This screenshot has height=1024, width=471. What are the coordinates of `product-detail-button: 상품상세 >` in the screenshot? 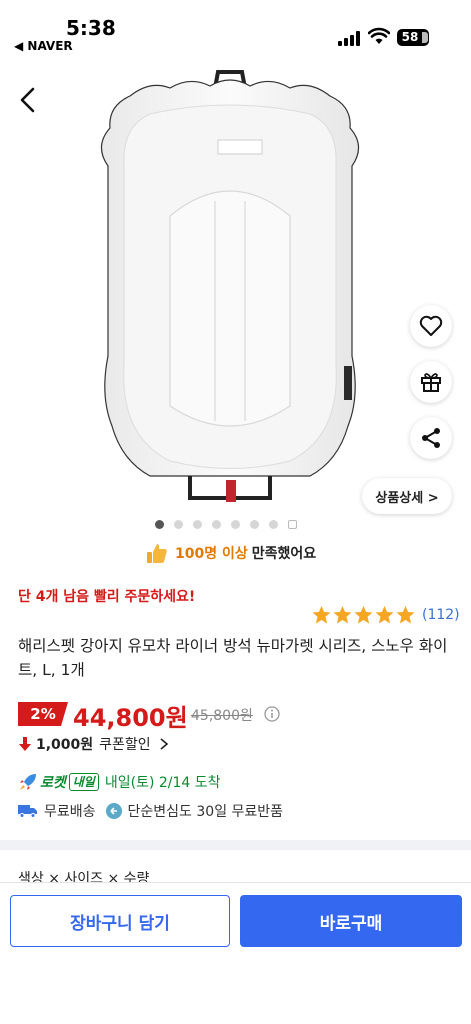 It's located at (407, 496).